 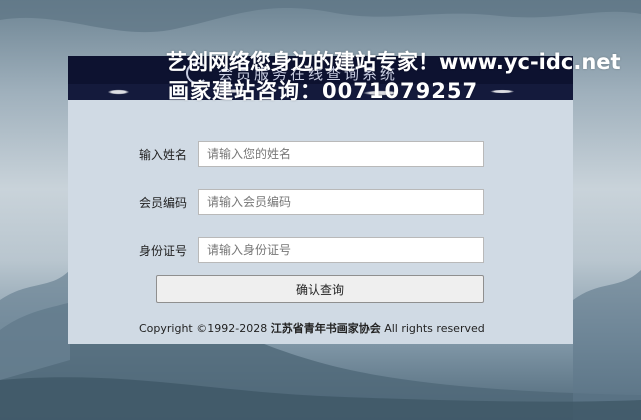 I want to click on watermark-line-1: 艺创网络您身边的建站专家！www.yc-idc.net, so click(x=393, y=62).